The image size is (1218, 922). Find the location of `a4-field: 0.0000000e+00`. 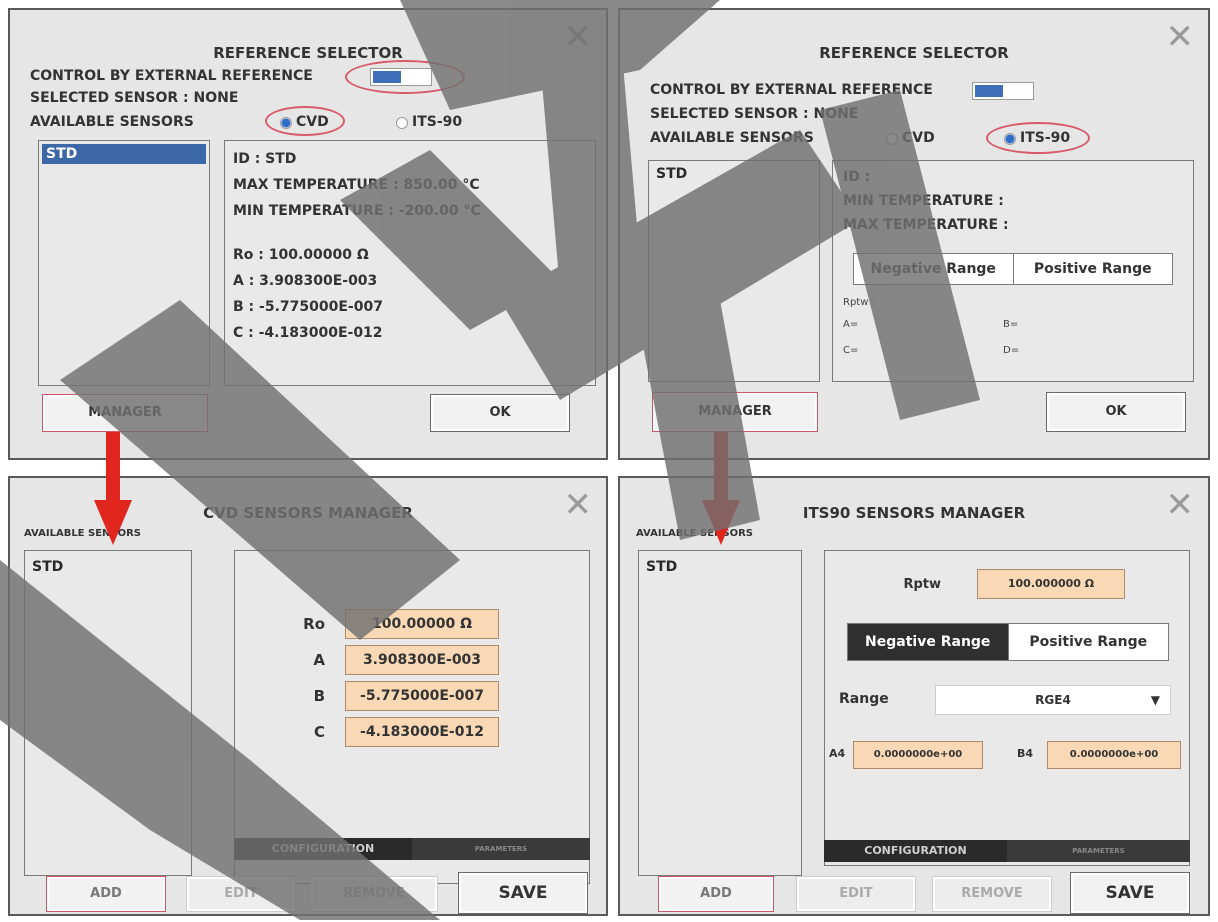

a4-field: 0.0000000e+00 is located at coordinates (918, 755).